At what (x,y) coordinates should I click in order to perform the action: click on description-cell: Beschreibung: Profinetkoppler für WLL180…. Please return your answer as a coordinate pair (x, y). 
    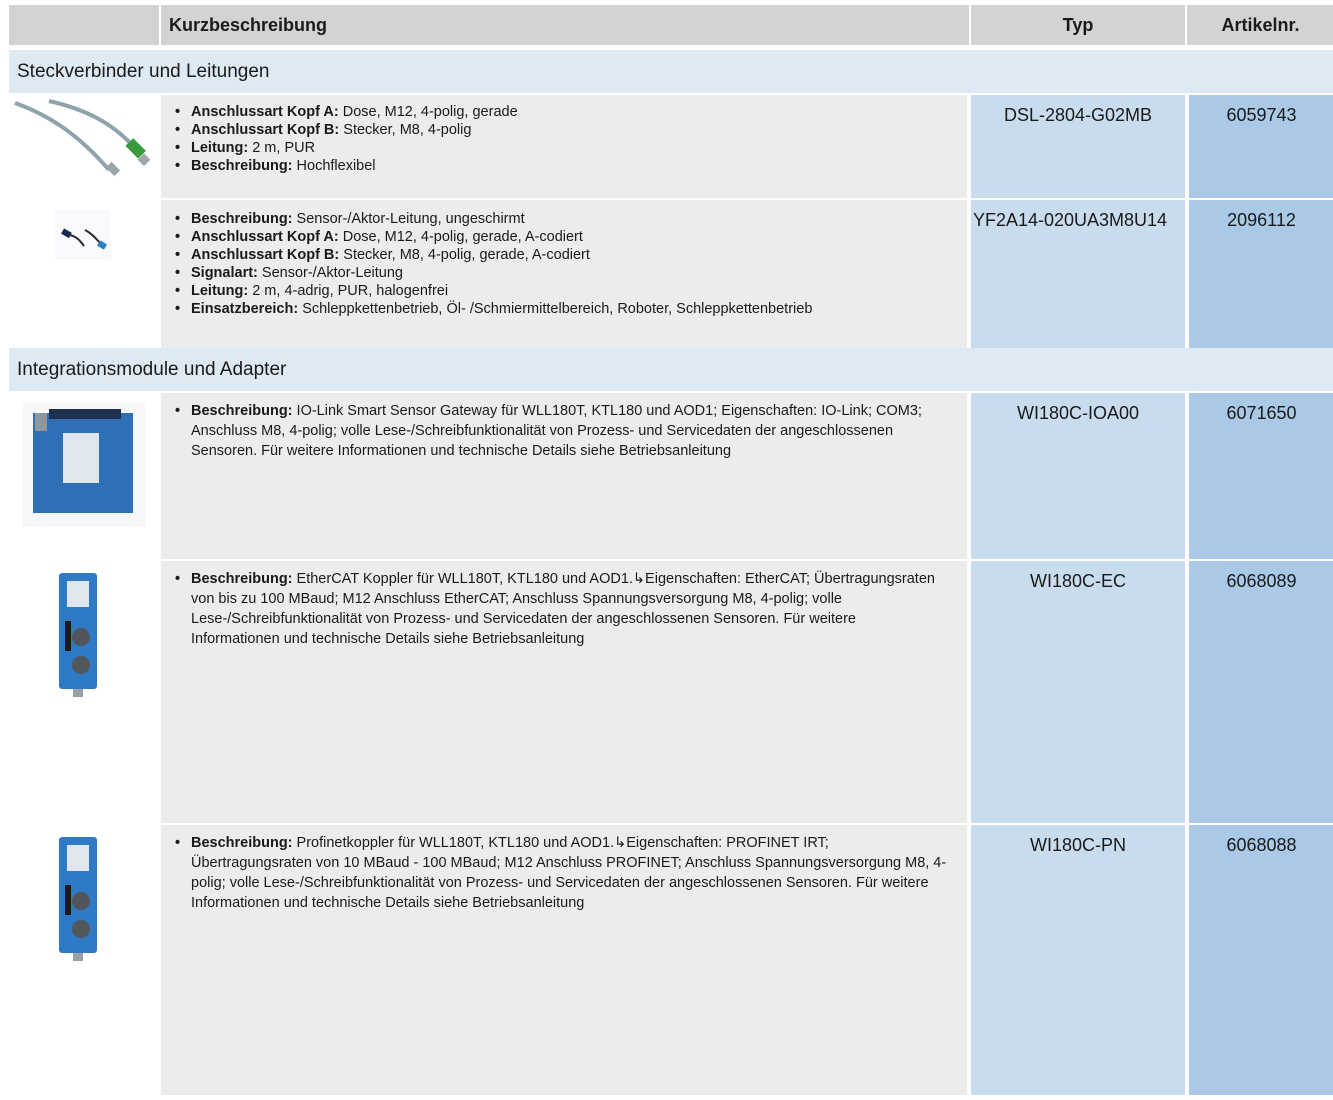
    Looking at the image, I should click on (564, 960).